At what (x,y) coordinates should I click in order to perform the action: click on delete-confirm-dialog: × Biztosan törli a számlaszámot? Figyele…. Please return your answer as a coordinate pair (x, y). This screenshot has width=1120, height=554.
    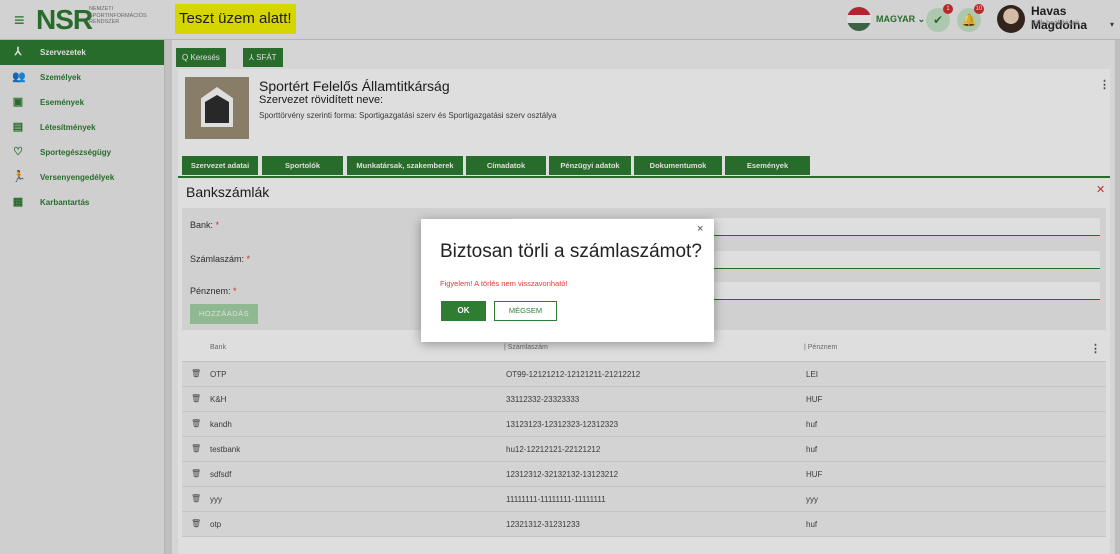
    Looking at the image, I should click on (567, 280).